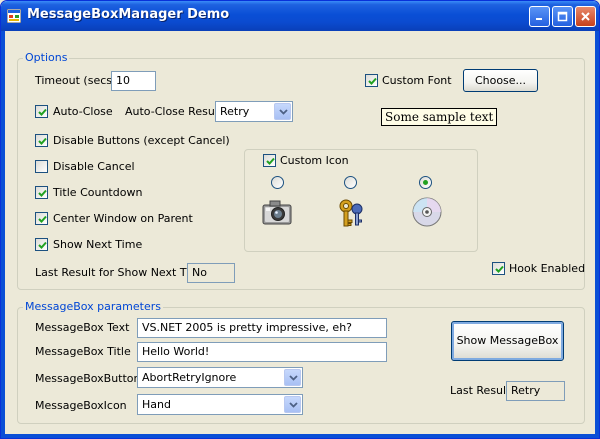 This screenshot has width=600, height=439. I want to click on app-icon, so click(14, 16).